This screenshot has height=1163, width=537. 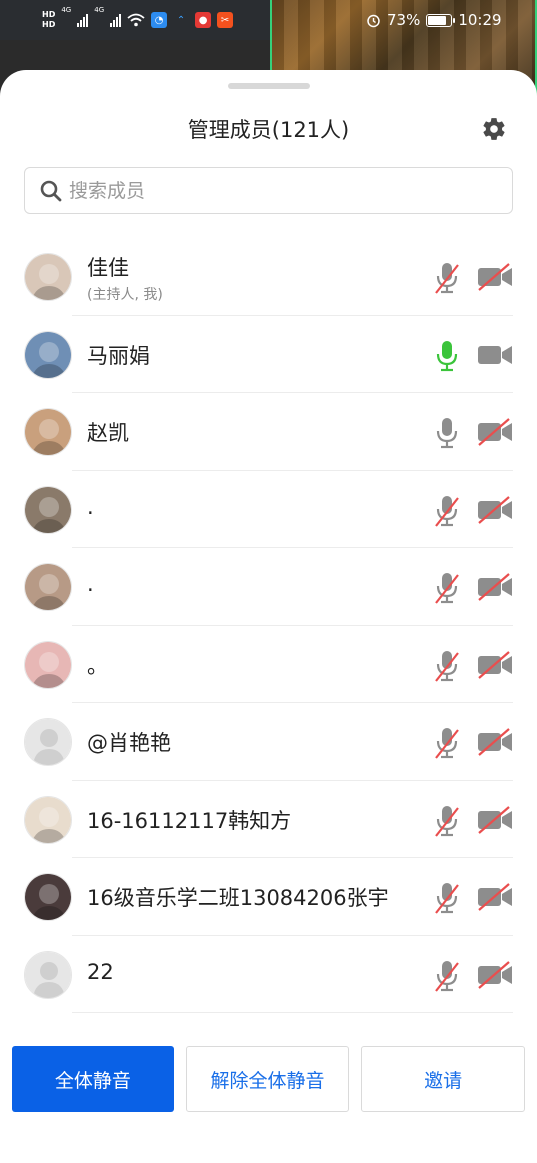 I want to click on network-type-label-2: 4G, so click(x=99, y=10).